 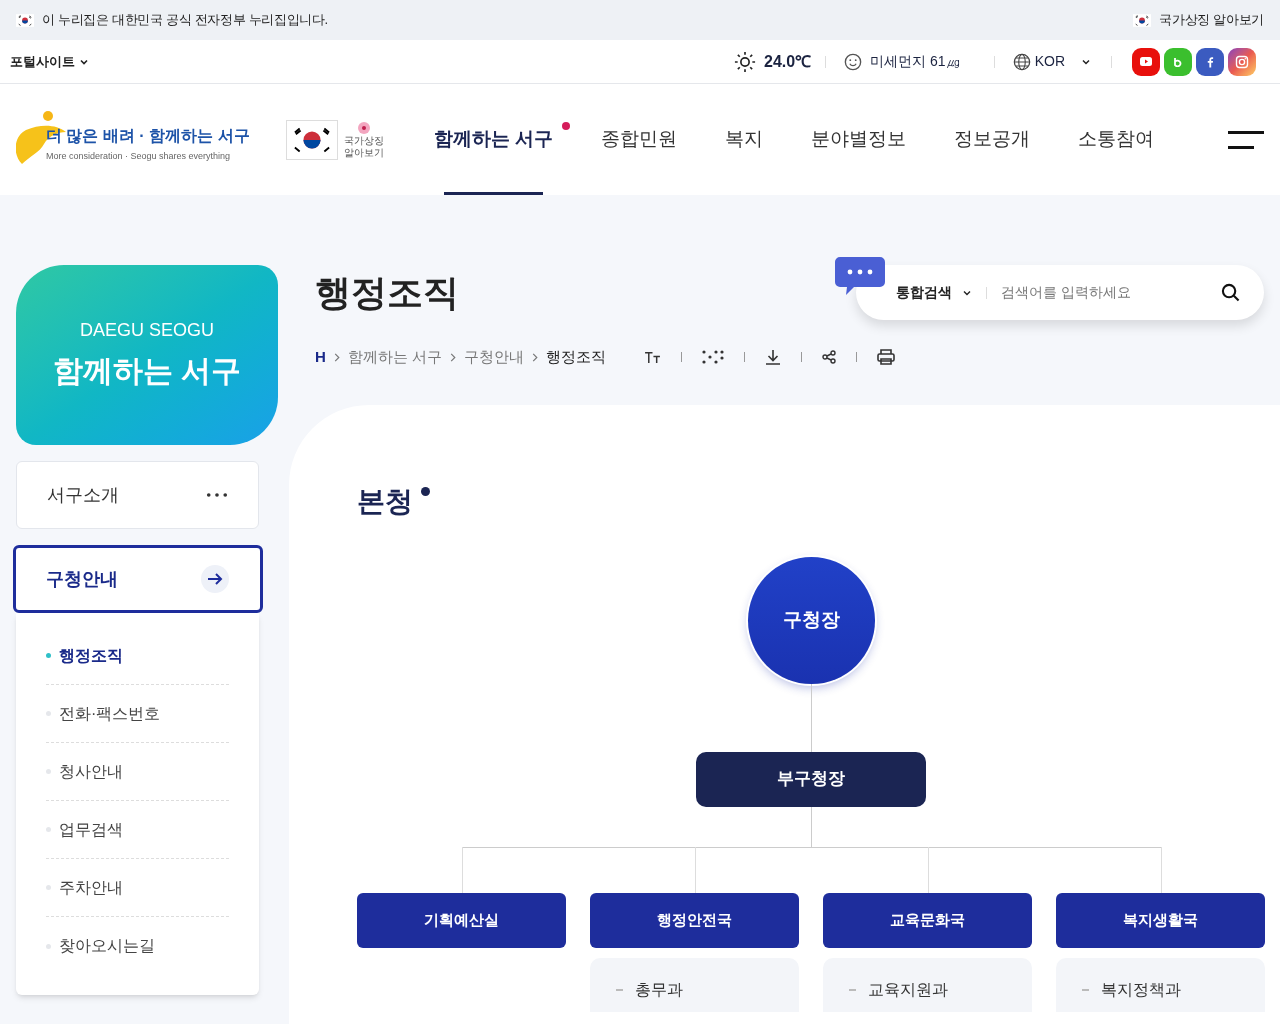 What do you see at coordinates (1160, 920) in the screenshot?
I see `org-department-node: 복지생활국` at bounding box center [1160, 920].